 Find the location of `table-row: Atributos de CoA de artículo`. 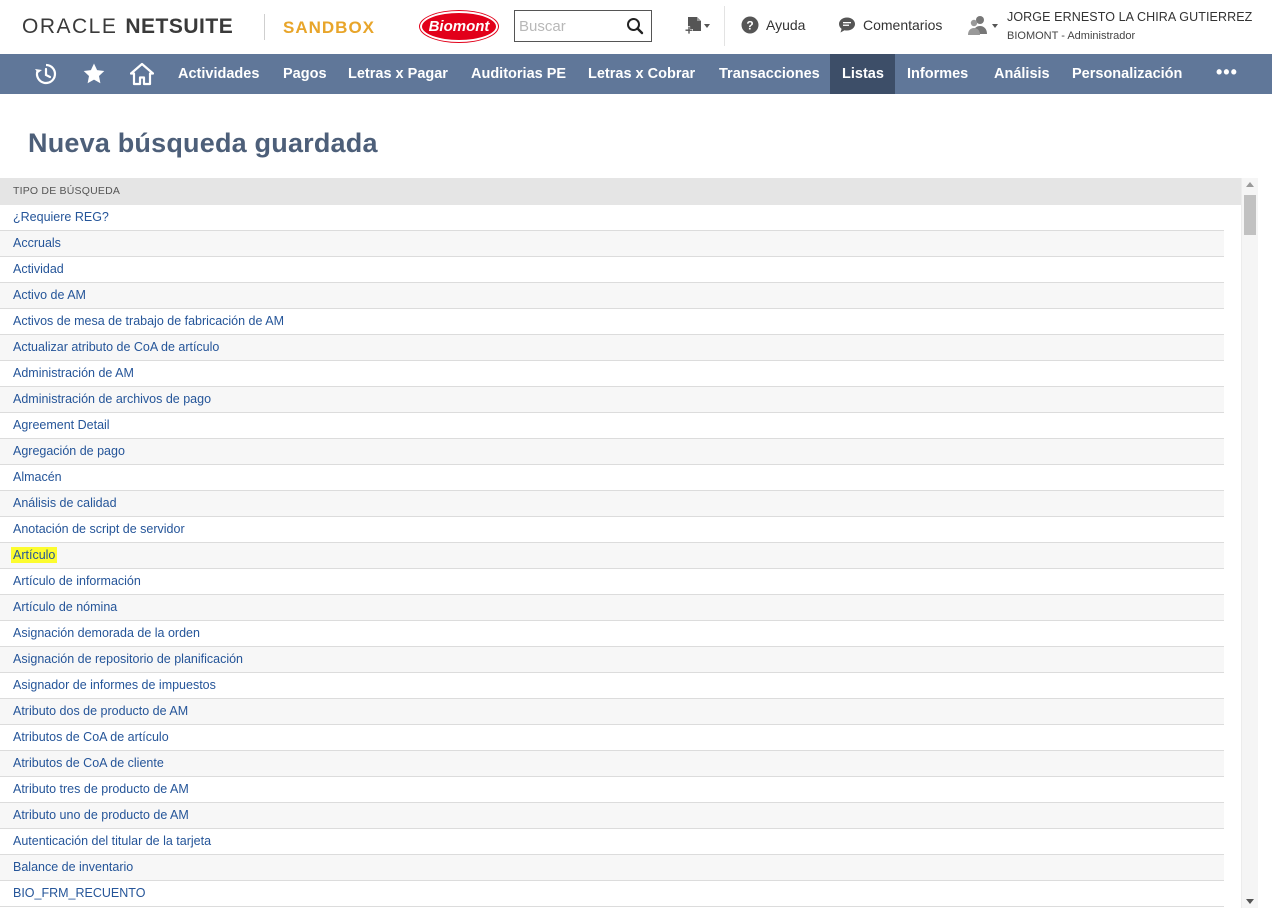

table-row: Atributos de CoA de artículo is located at coordinates (612, 738).